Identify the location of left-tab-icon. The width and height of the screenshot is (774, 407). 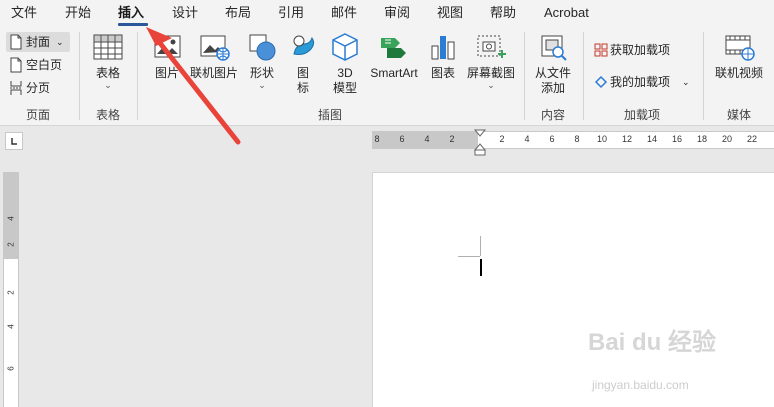
(14, 141).